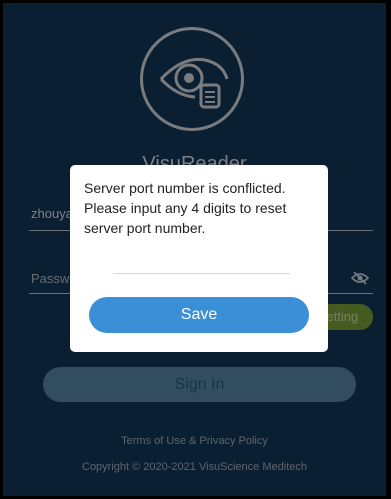 This screenshot has width=391, height=499. What do you see at coordinates (199, 315) in the screenshot?
I see `save-button: Save` at bounding box center [199, 315].